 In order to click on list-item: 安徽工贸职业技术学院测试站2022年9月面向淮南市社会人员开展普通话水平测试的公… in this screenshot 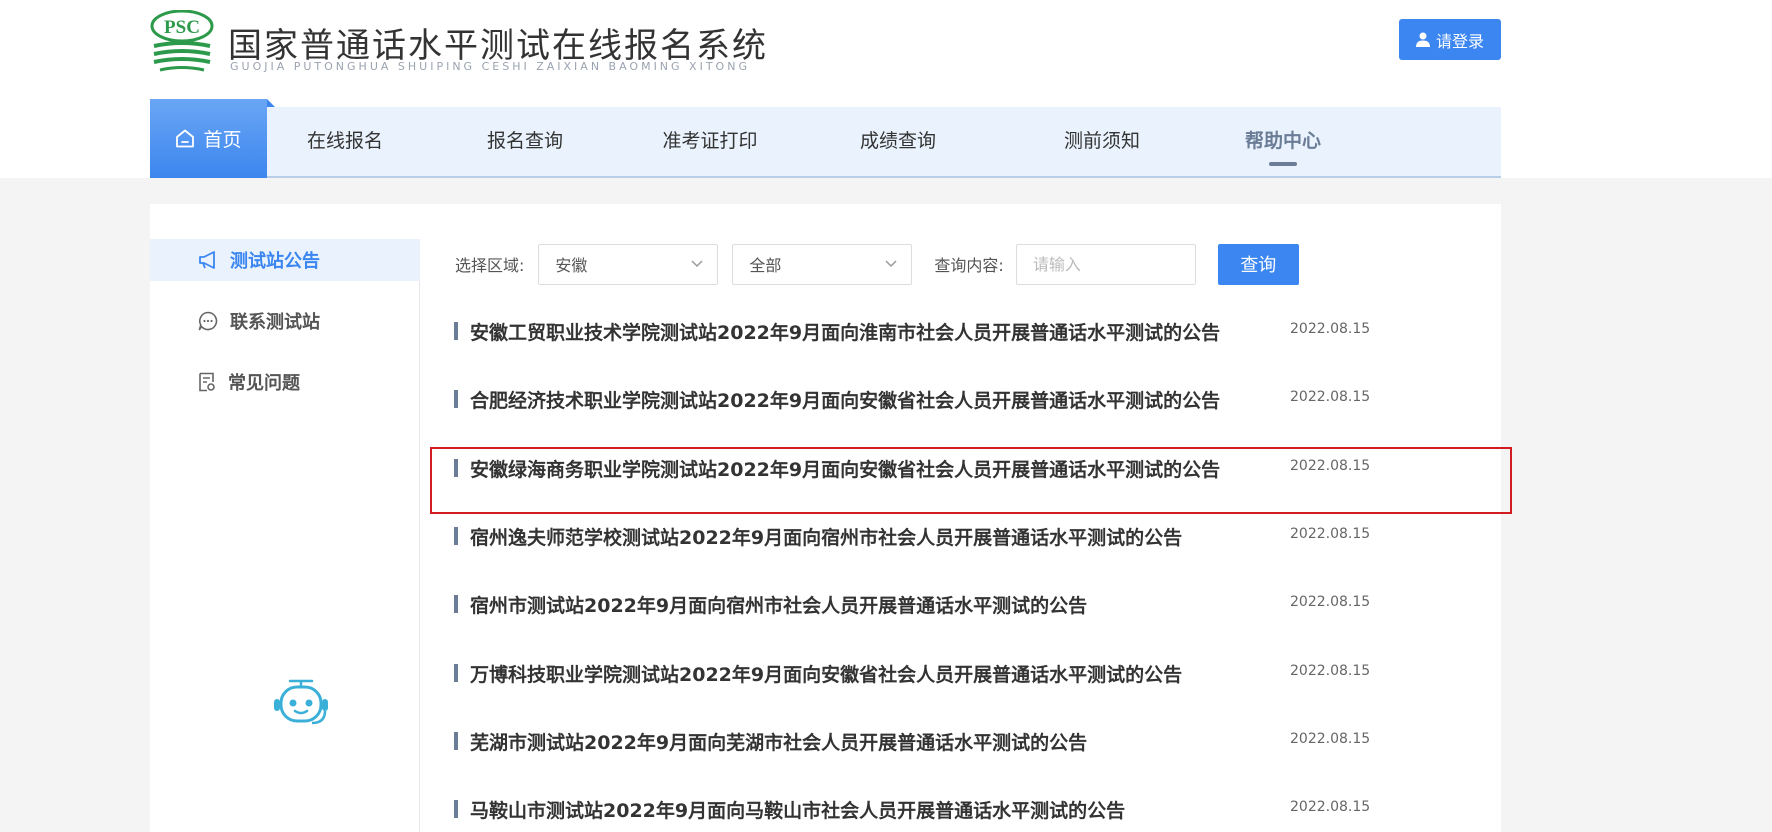, I will do `click(945, 334)`.